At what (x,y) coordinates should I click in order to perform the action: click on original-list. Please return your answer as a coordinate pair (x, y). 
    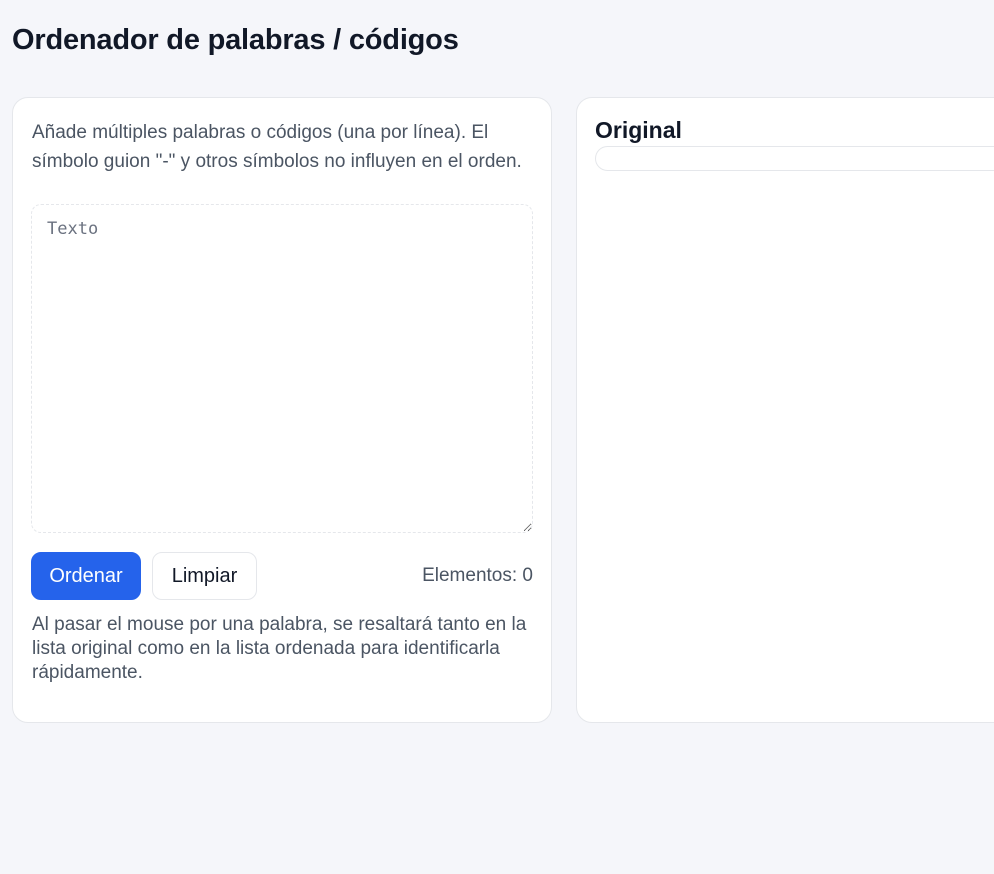
    Looking at the image, I should click on (794, 158).